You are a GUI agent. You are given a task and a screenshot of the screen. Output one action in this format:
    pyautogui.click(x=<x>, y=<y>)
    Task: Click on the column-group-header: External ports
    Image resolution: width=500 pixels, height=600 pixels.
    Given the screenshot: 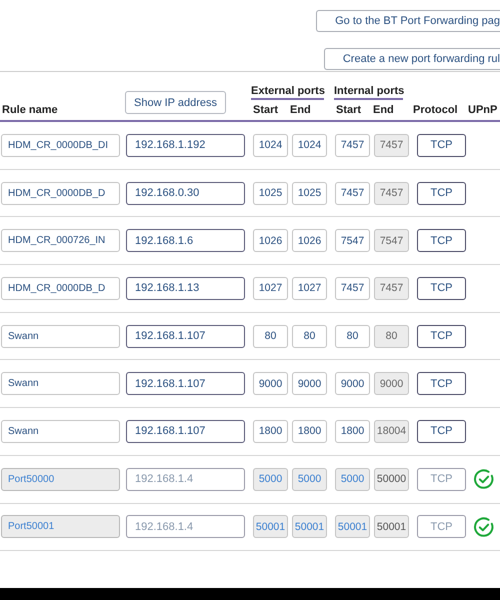 What is the action you would take?
    pyautogui.click(x=287, y=92)
    